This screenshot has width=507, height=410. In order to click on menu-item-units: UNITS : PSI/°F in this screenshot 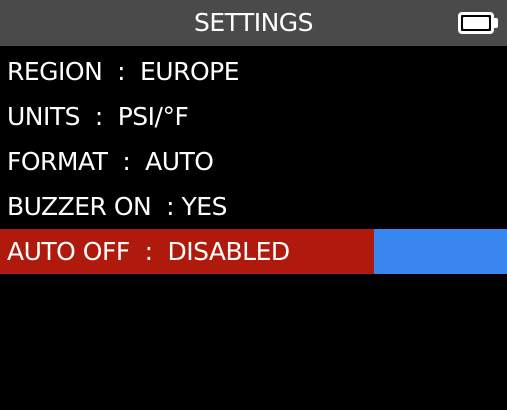, I will do `click(253, 116)`.